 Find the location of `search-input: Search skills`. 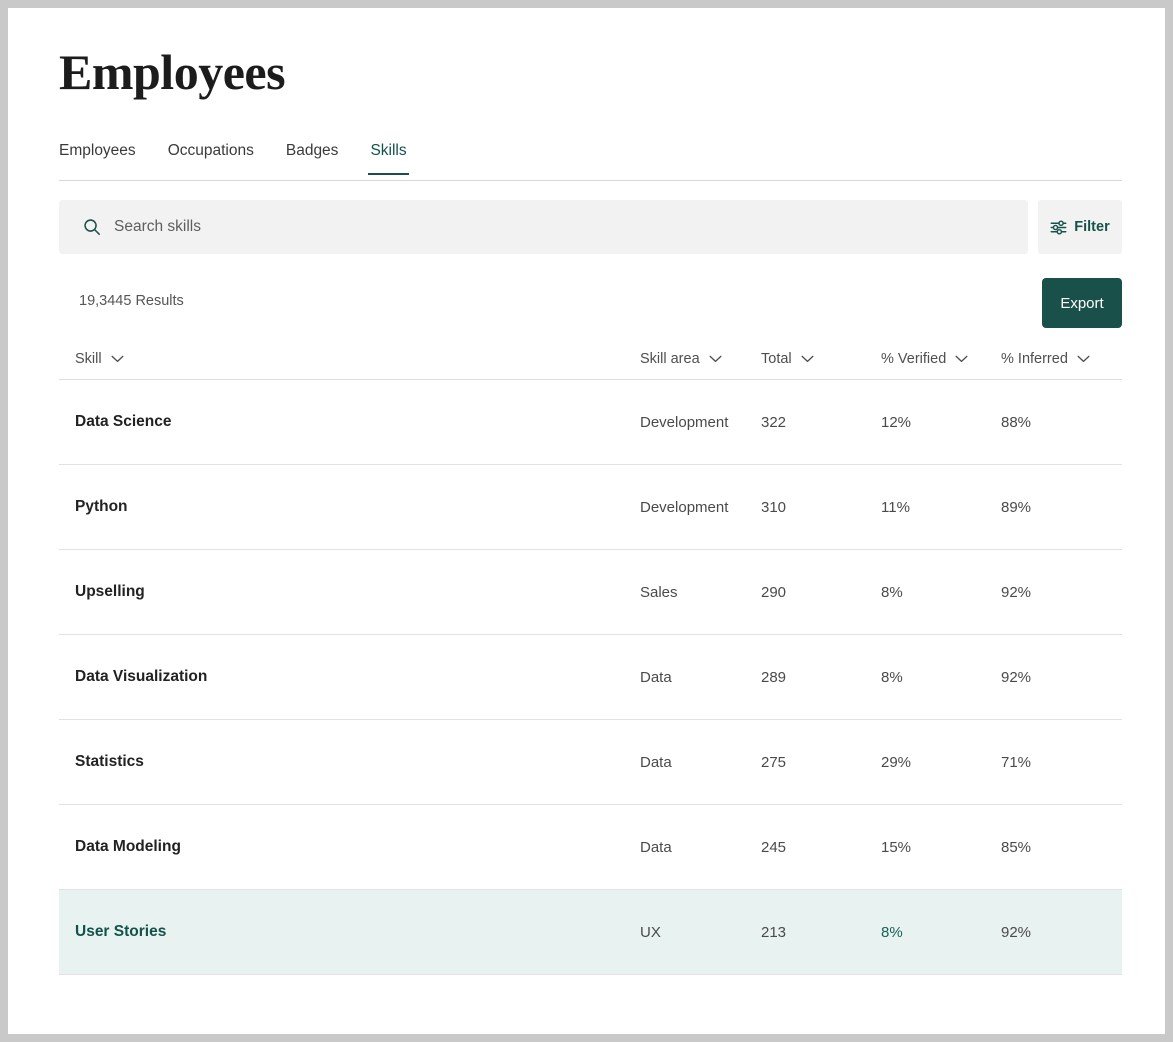

search-input: Search skills is located at coordinates (543, 227).